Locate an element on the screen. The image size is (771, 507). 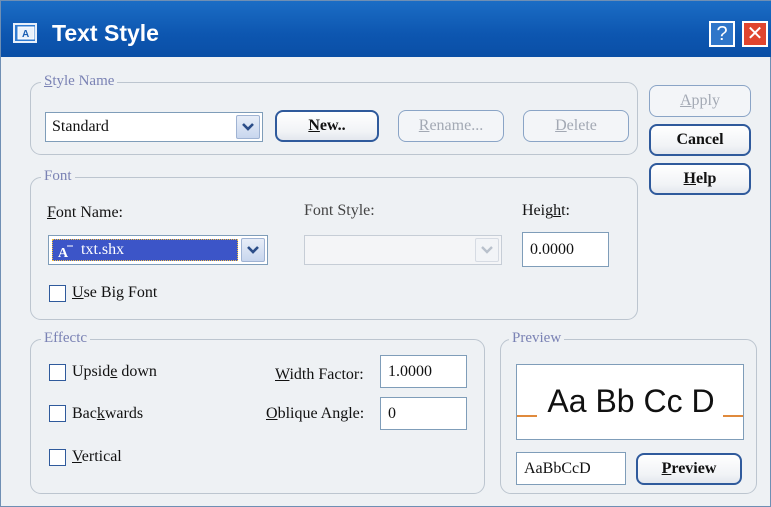
title-bar: A Text Style ? ✕ is located at coordinates (386, 29).